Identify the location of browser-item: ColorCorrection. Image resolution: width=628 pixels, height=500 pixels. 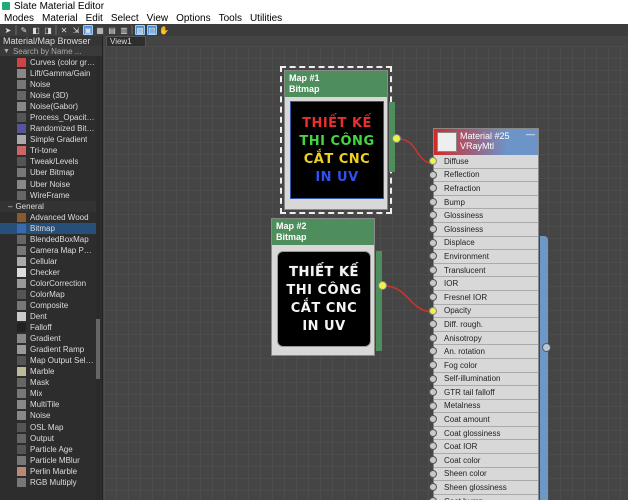
(48, 283).